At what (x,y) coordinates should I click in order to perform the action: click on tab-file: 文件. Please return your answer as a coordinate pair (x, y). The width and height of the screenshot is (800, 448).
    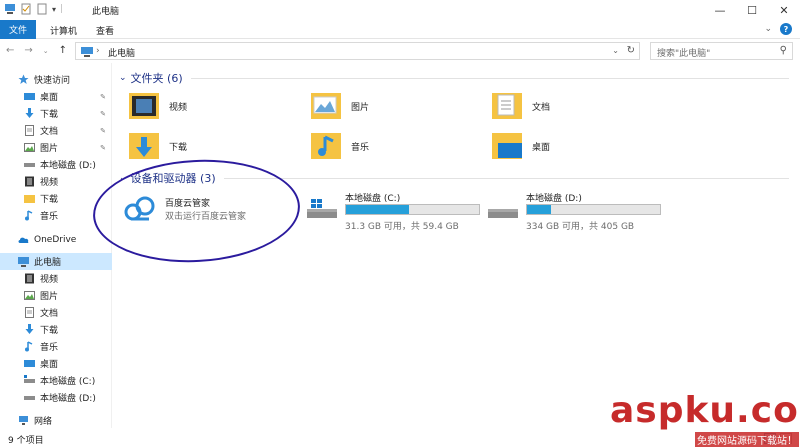
    Looking at the image, I should click on (18, 29).